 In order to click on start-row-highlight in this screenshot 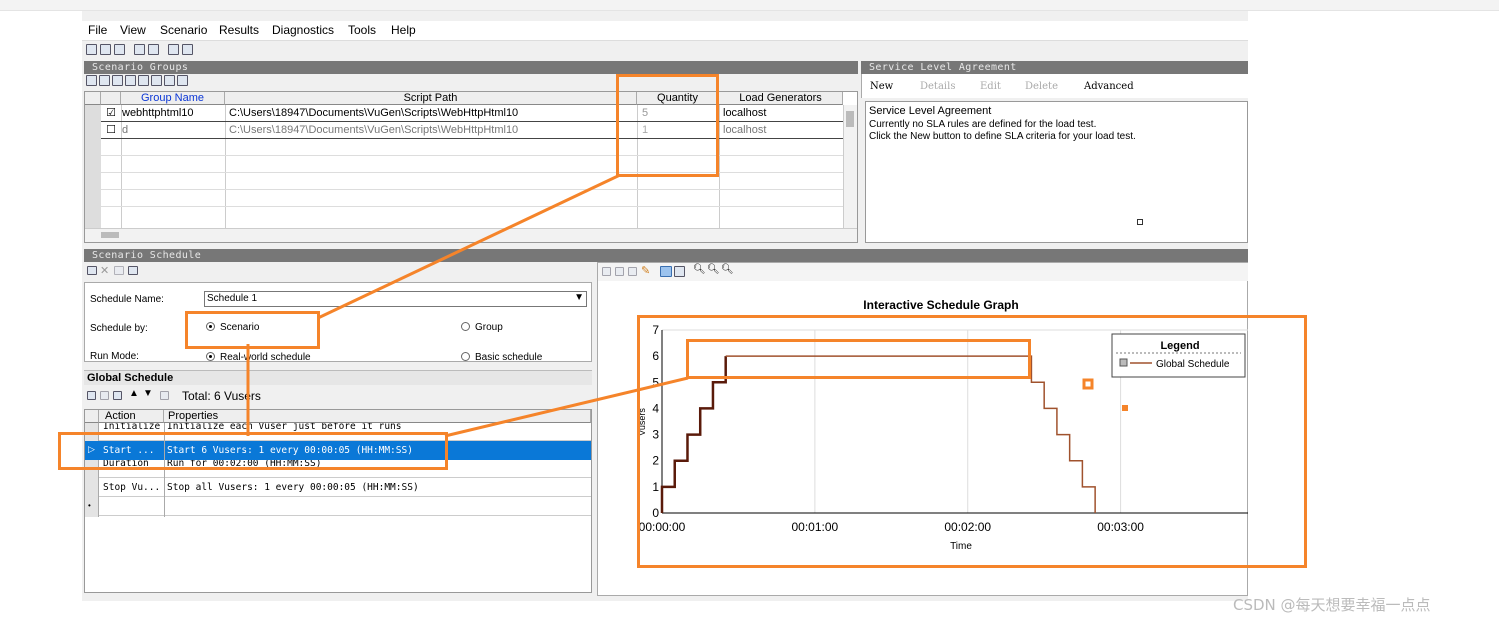, I will do `click(253, 451)`.